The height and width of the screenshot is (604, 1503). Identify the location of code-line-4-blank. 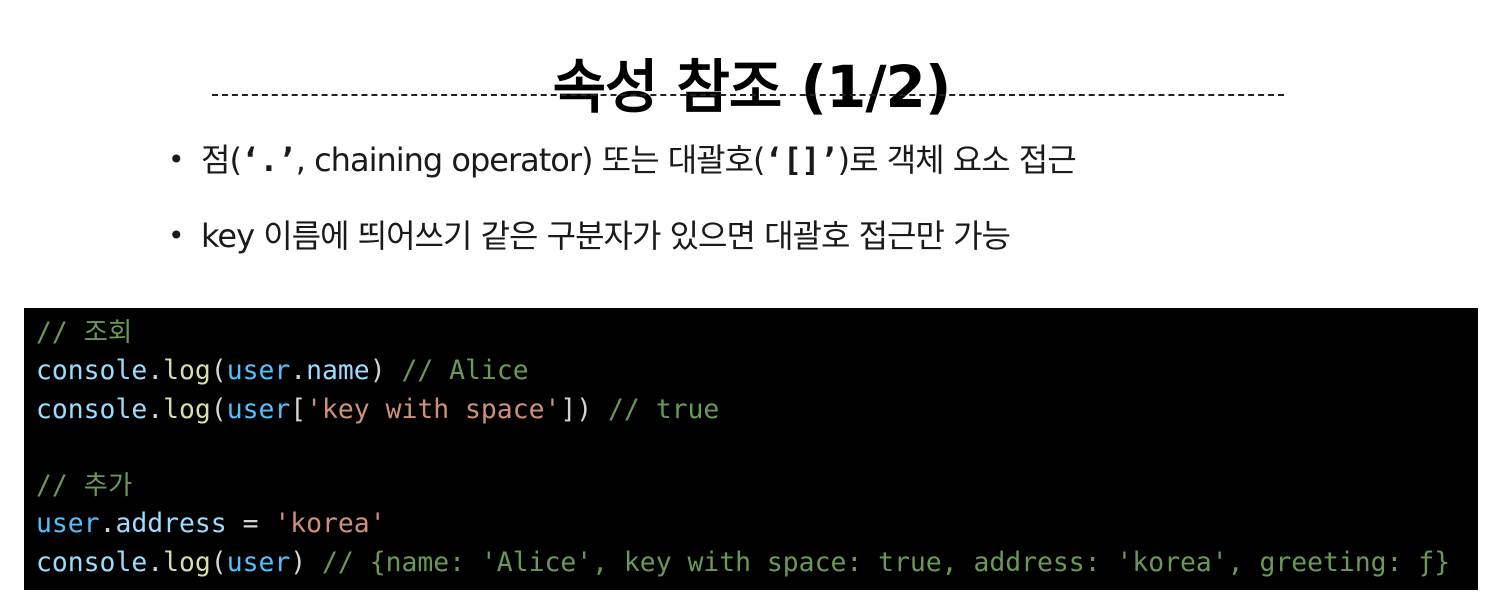
(757, 448).